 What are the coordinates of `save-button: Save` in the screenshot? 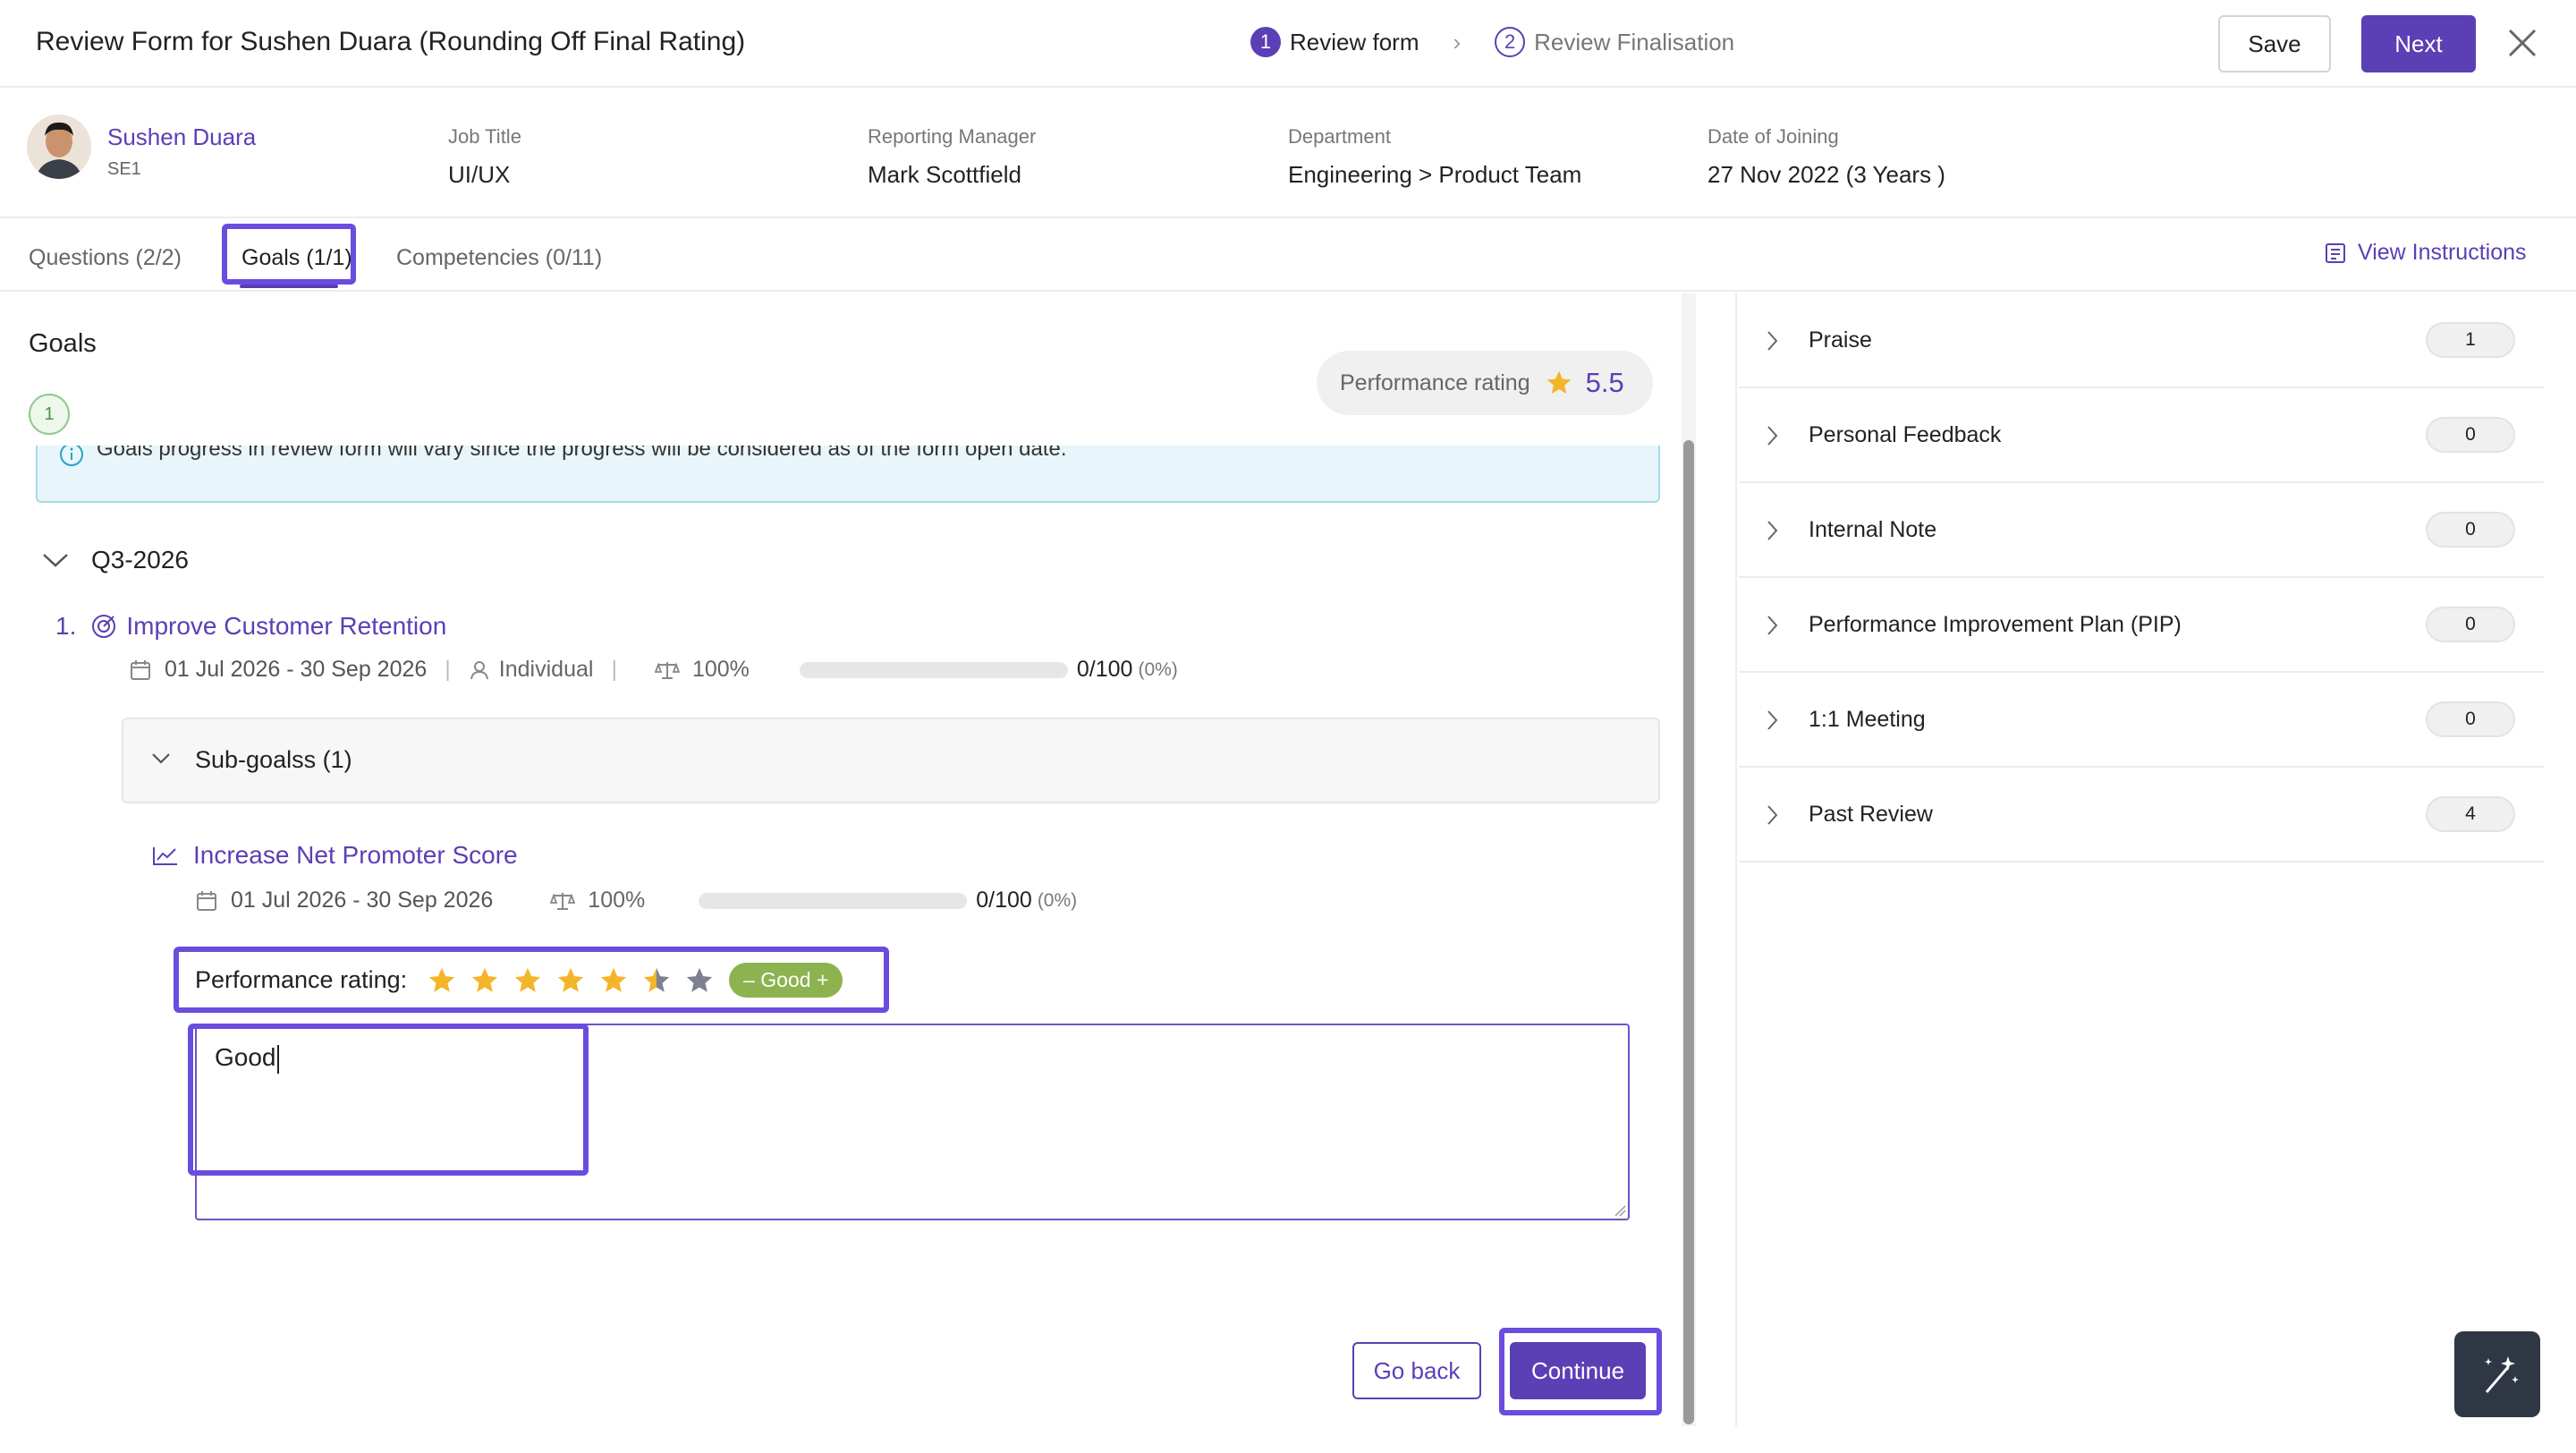 It's located at (2274, 43).